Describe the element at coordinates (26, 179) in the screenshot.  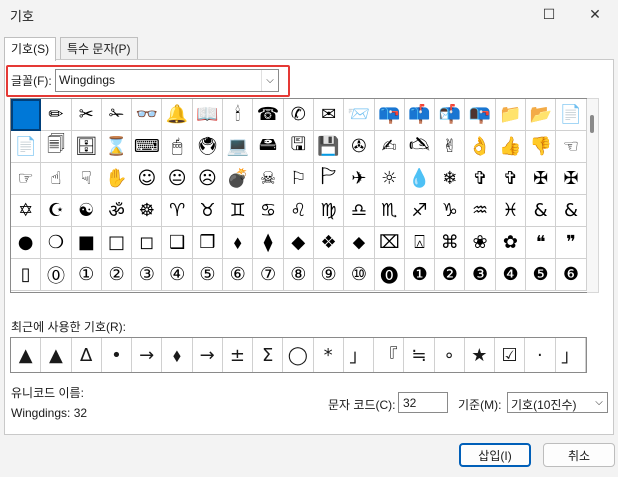
I see `symbol-cell: ☞` at that location.